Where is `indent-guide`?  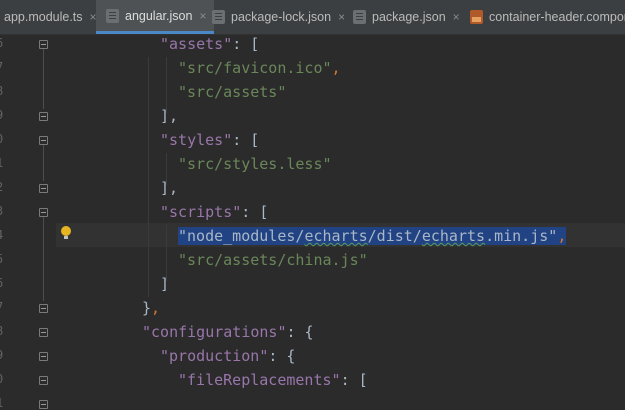
indent-guide is located at coordinates (148, 177).